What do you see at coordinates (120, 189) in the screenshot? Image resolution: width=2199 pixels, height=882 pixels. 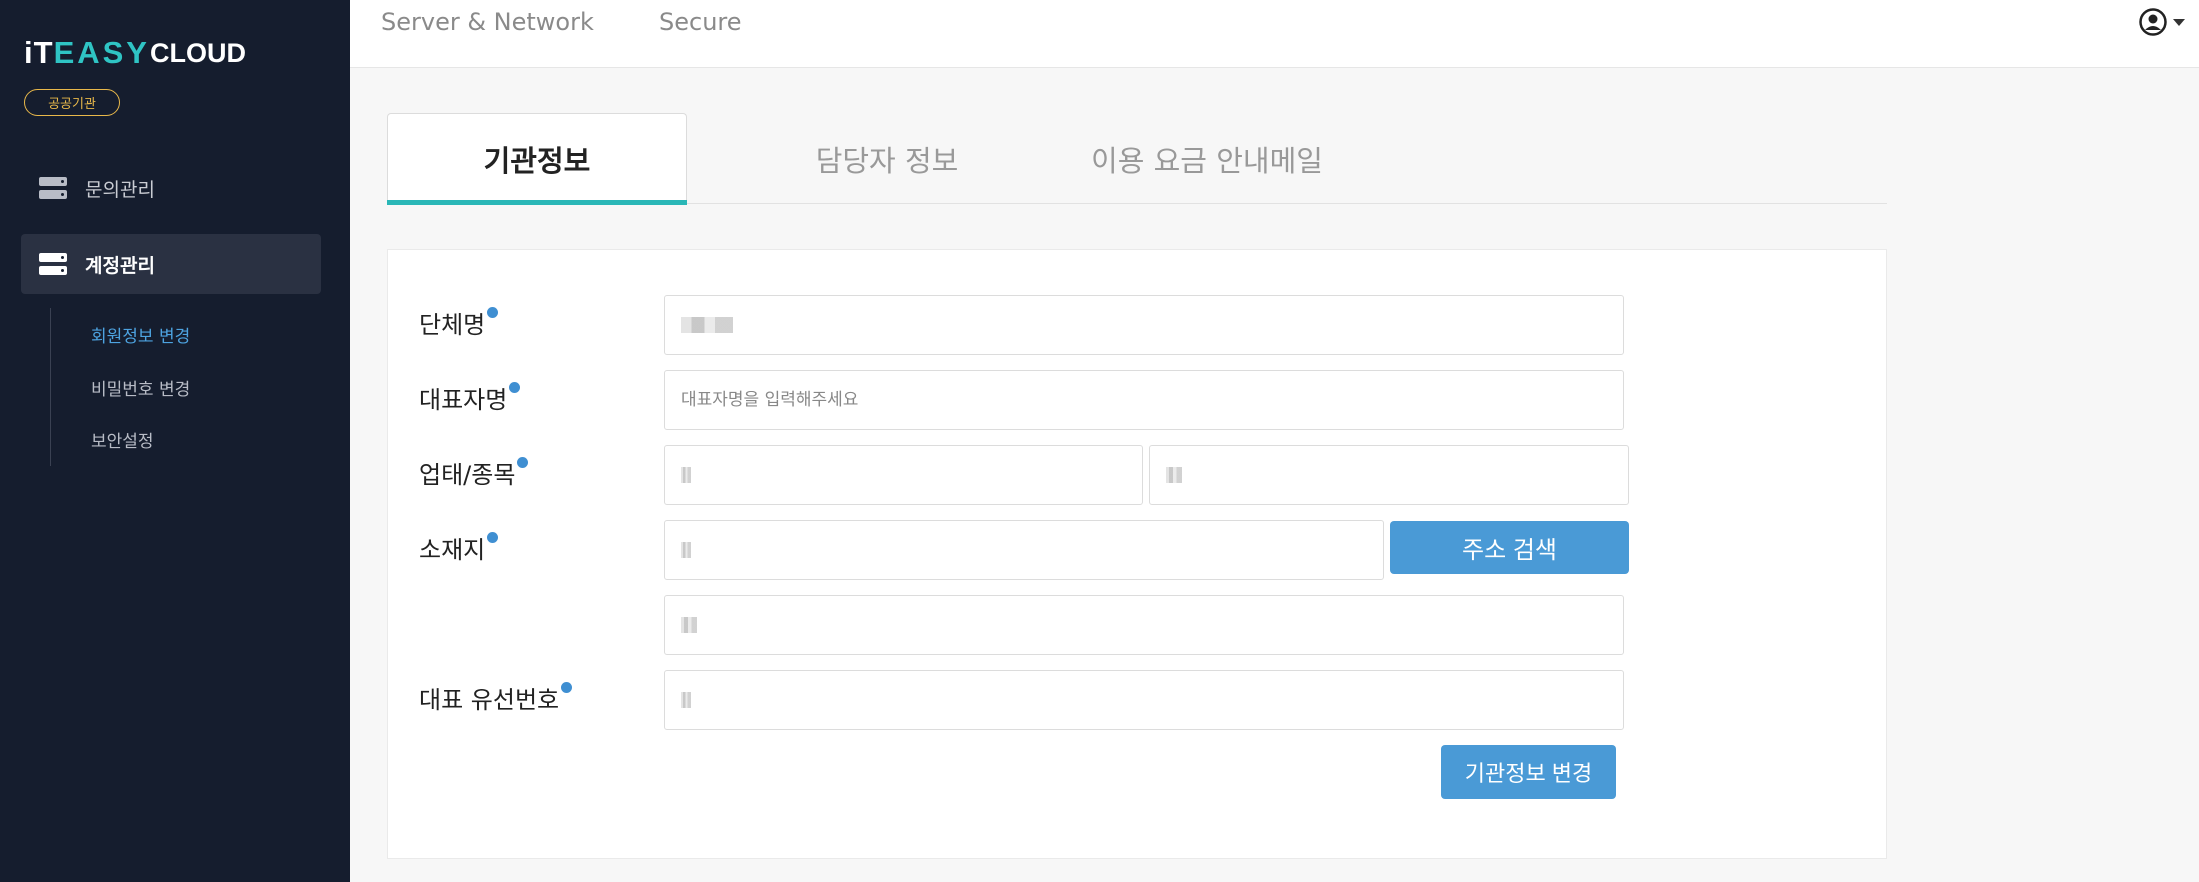 I see `sidebar-item-label: 문의관리` at bounding box center [120, 189].